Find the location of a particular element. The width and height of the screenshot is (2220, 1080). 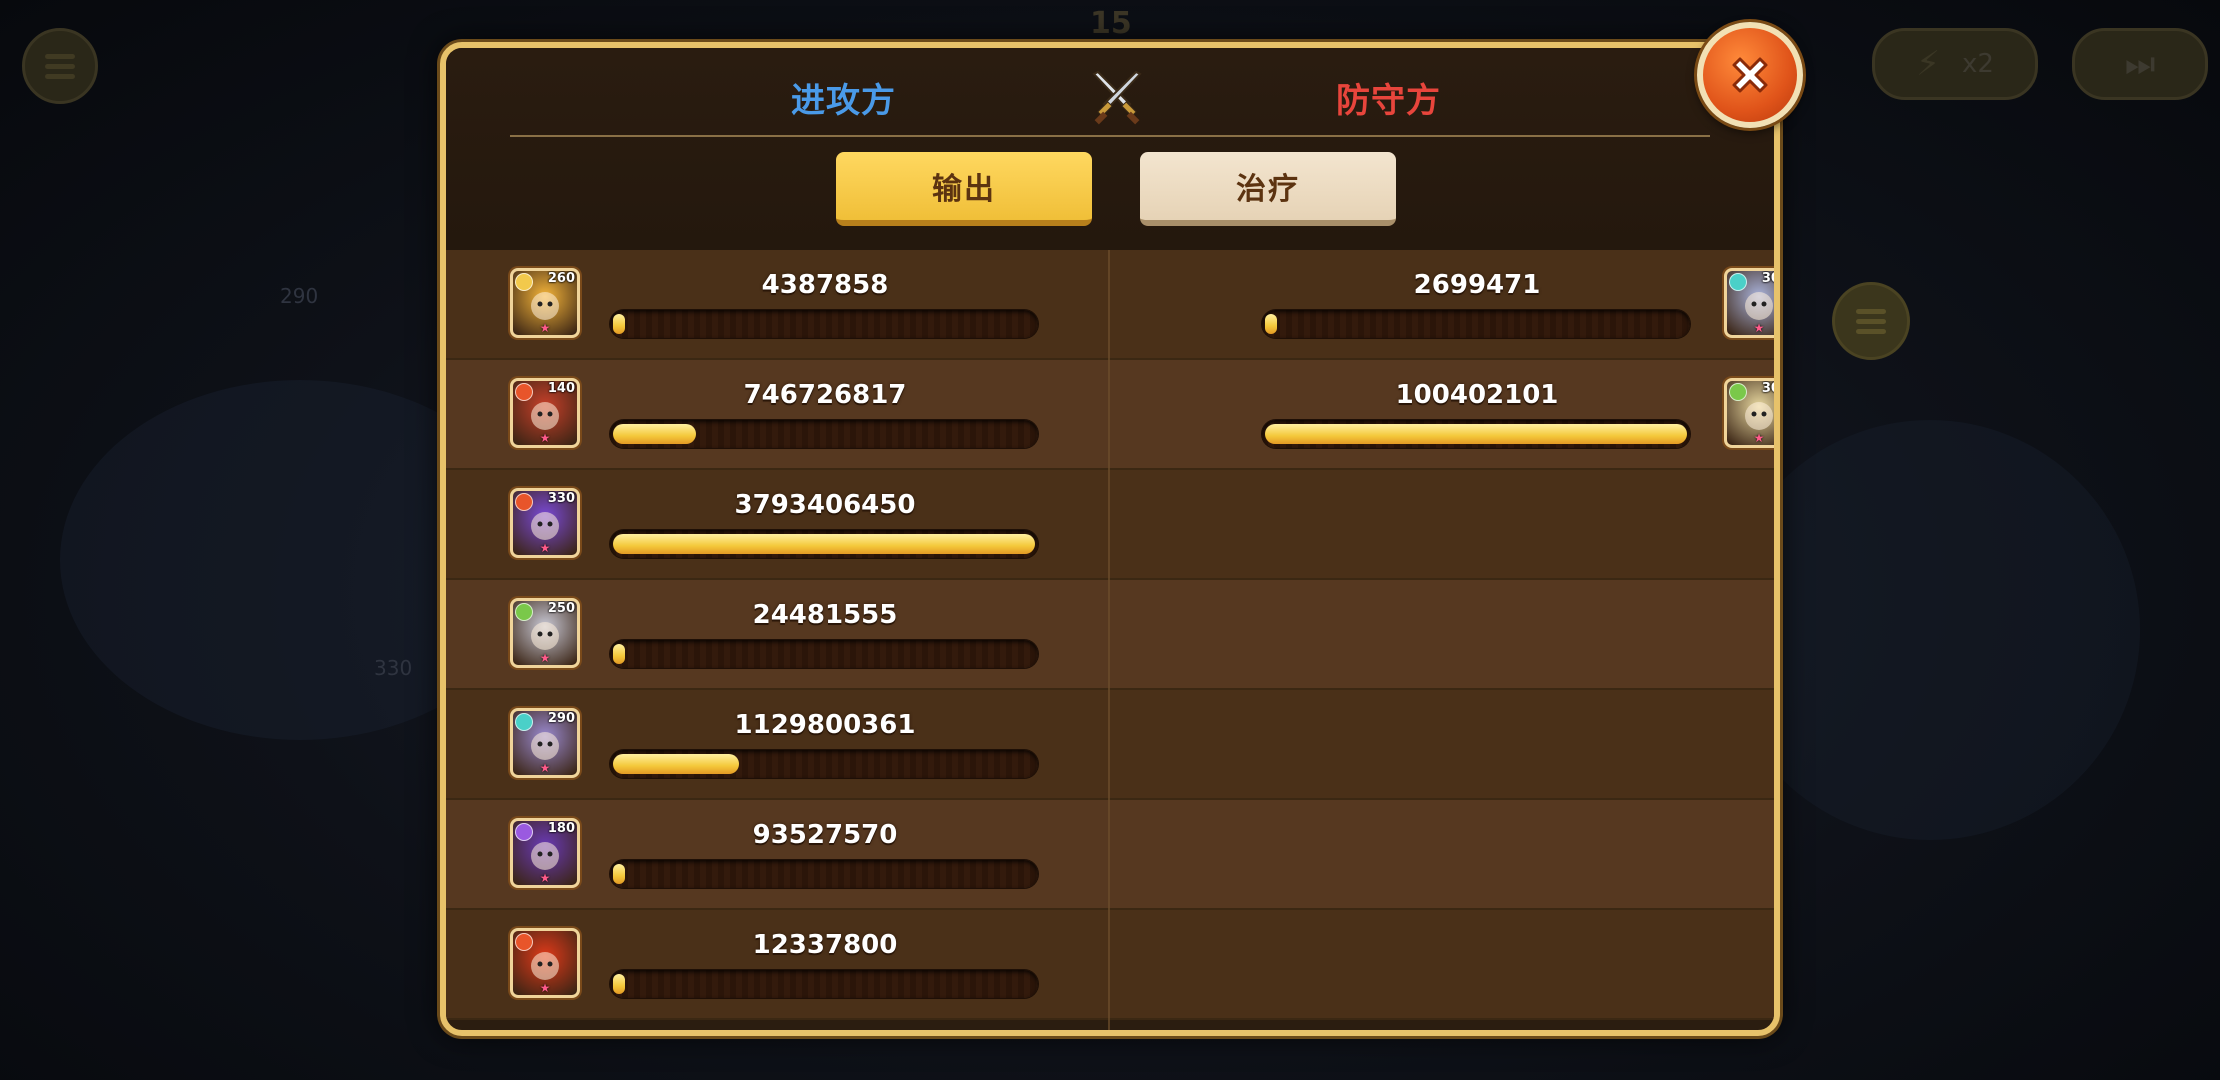

bg-unit-level: 330 is located at coordinates (393, 668).